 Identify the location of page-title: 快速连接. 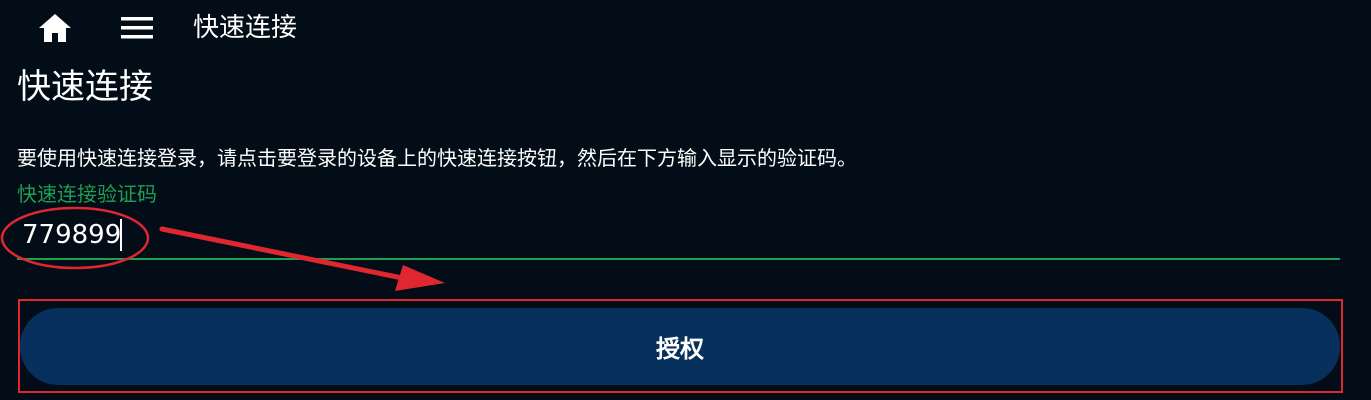
(85, 87).